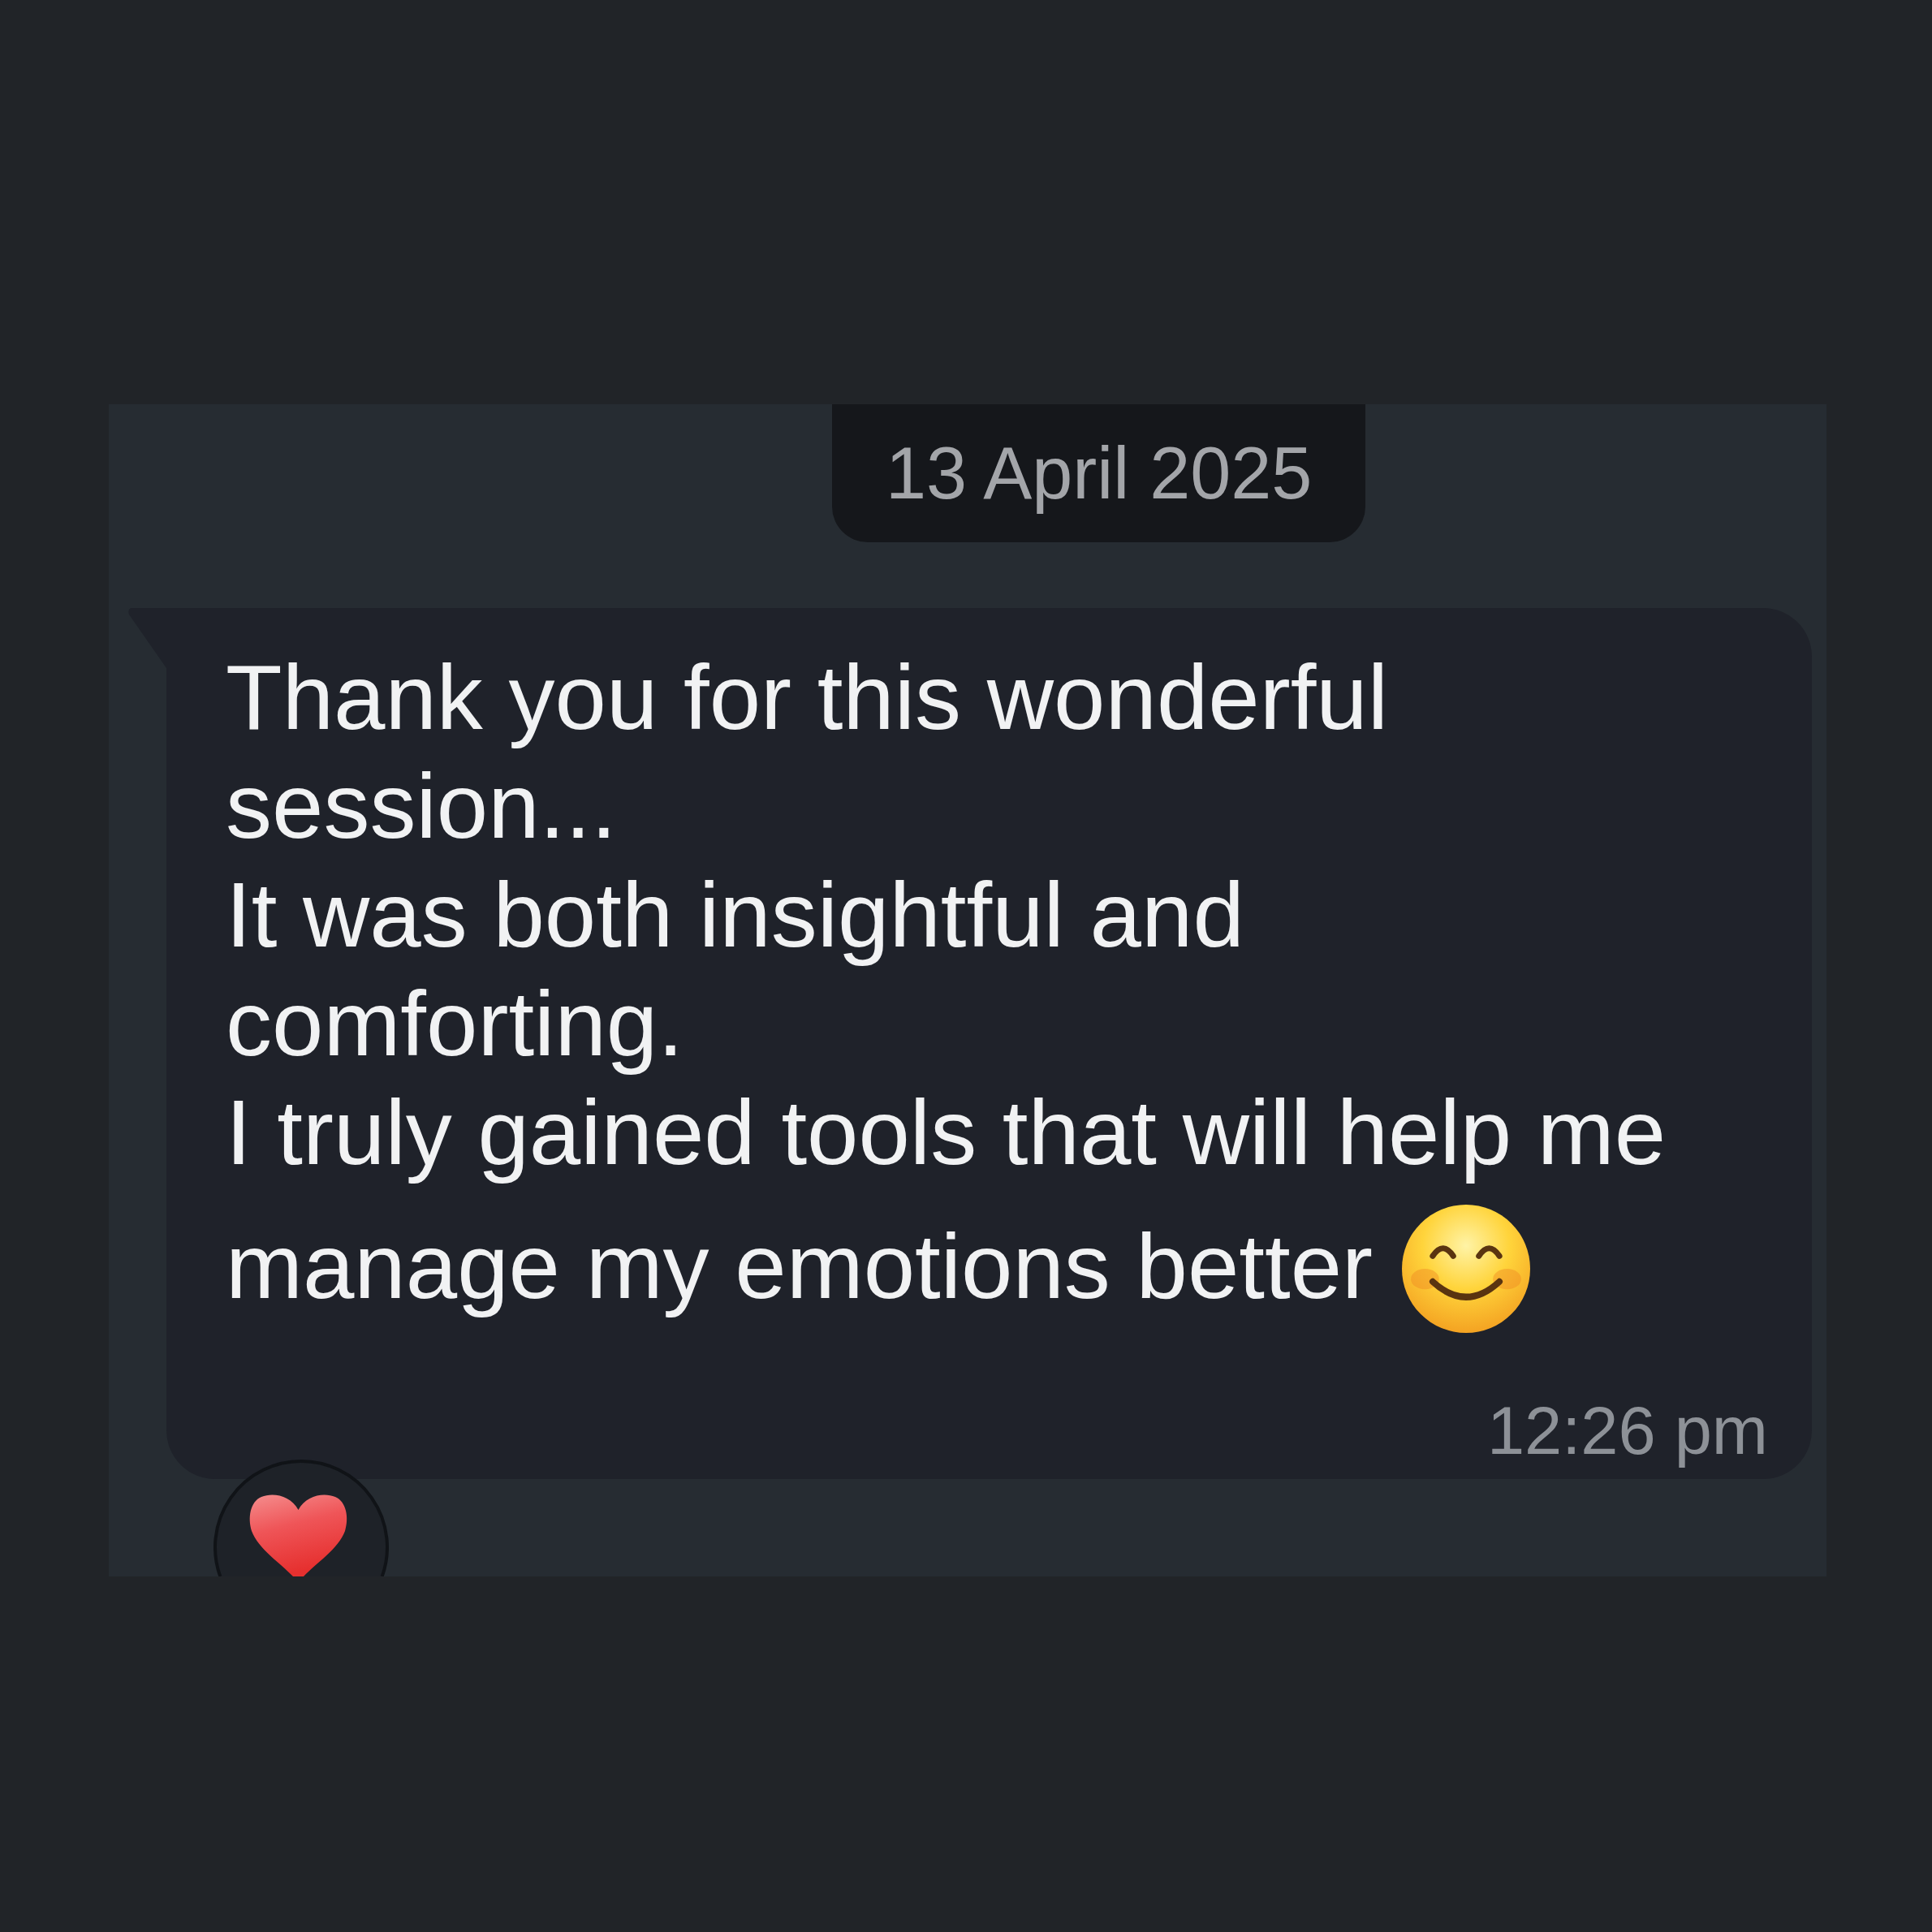 The image size is (1932, 1932). I want to click on reaction-badge, so click(301, 1518).